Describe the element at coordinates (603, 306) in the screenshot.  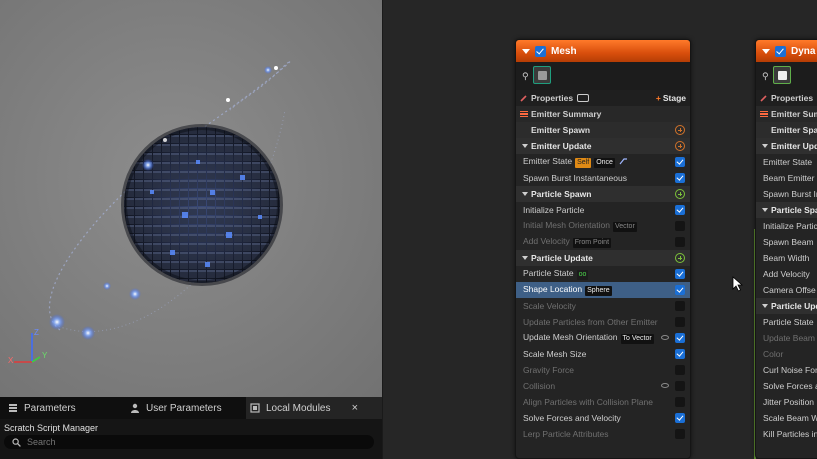
I see `module-row-scale-velocity: Scale Velocity` at that location.